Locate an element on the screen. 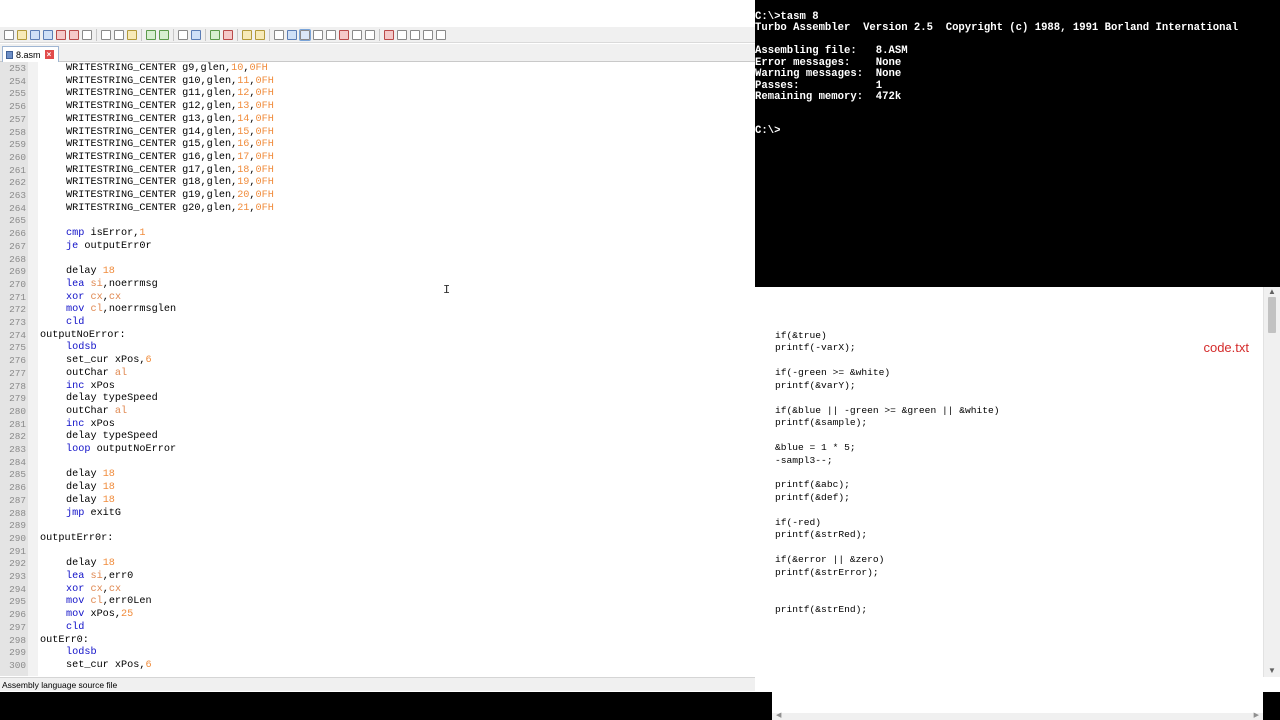  stop-macro-icon is located at coordinates (402, 34).